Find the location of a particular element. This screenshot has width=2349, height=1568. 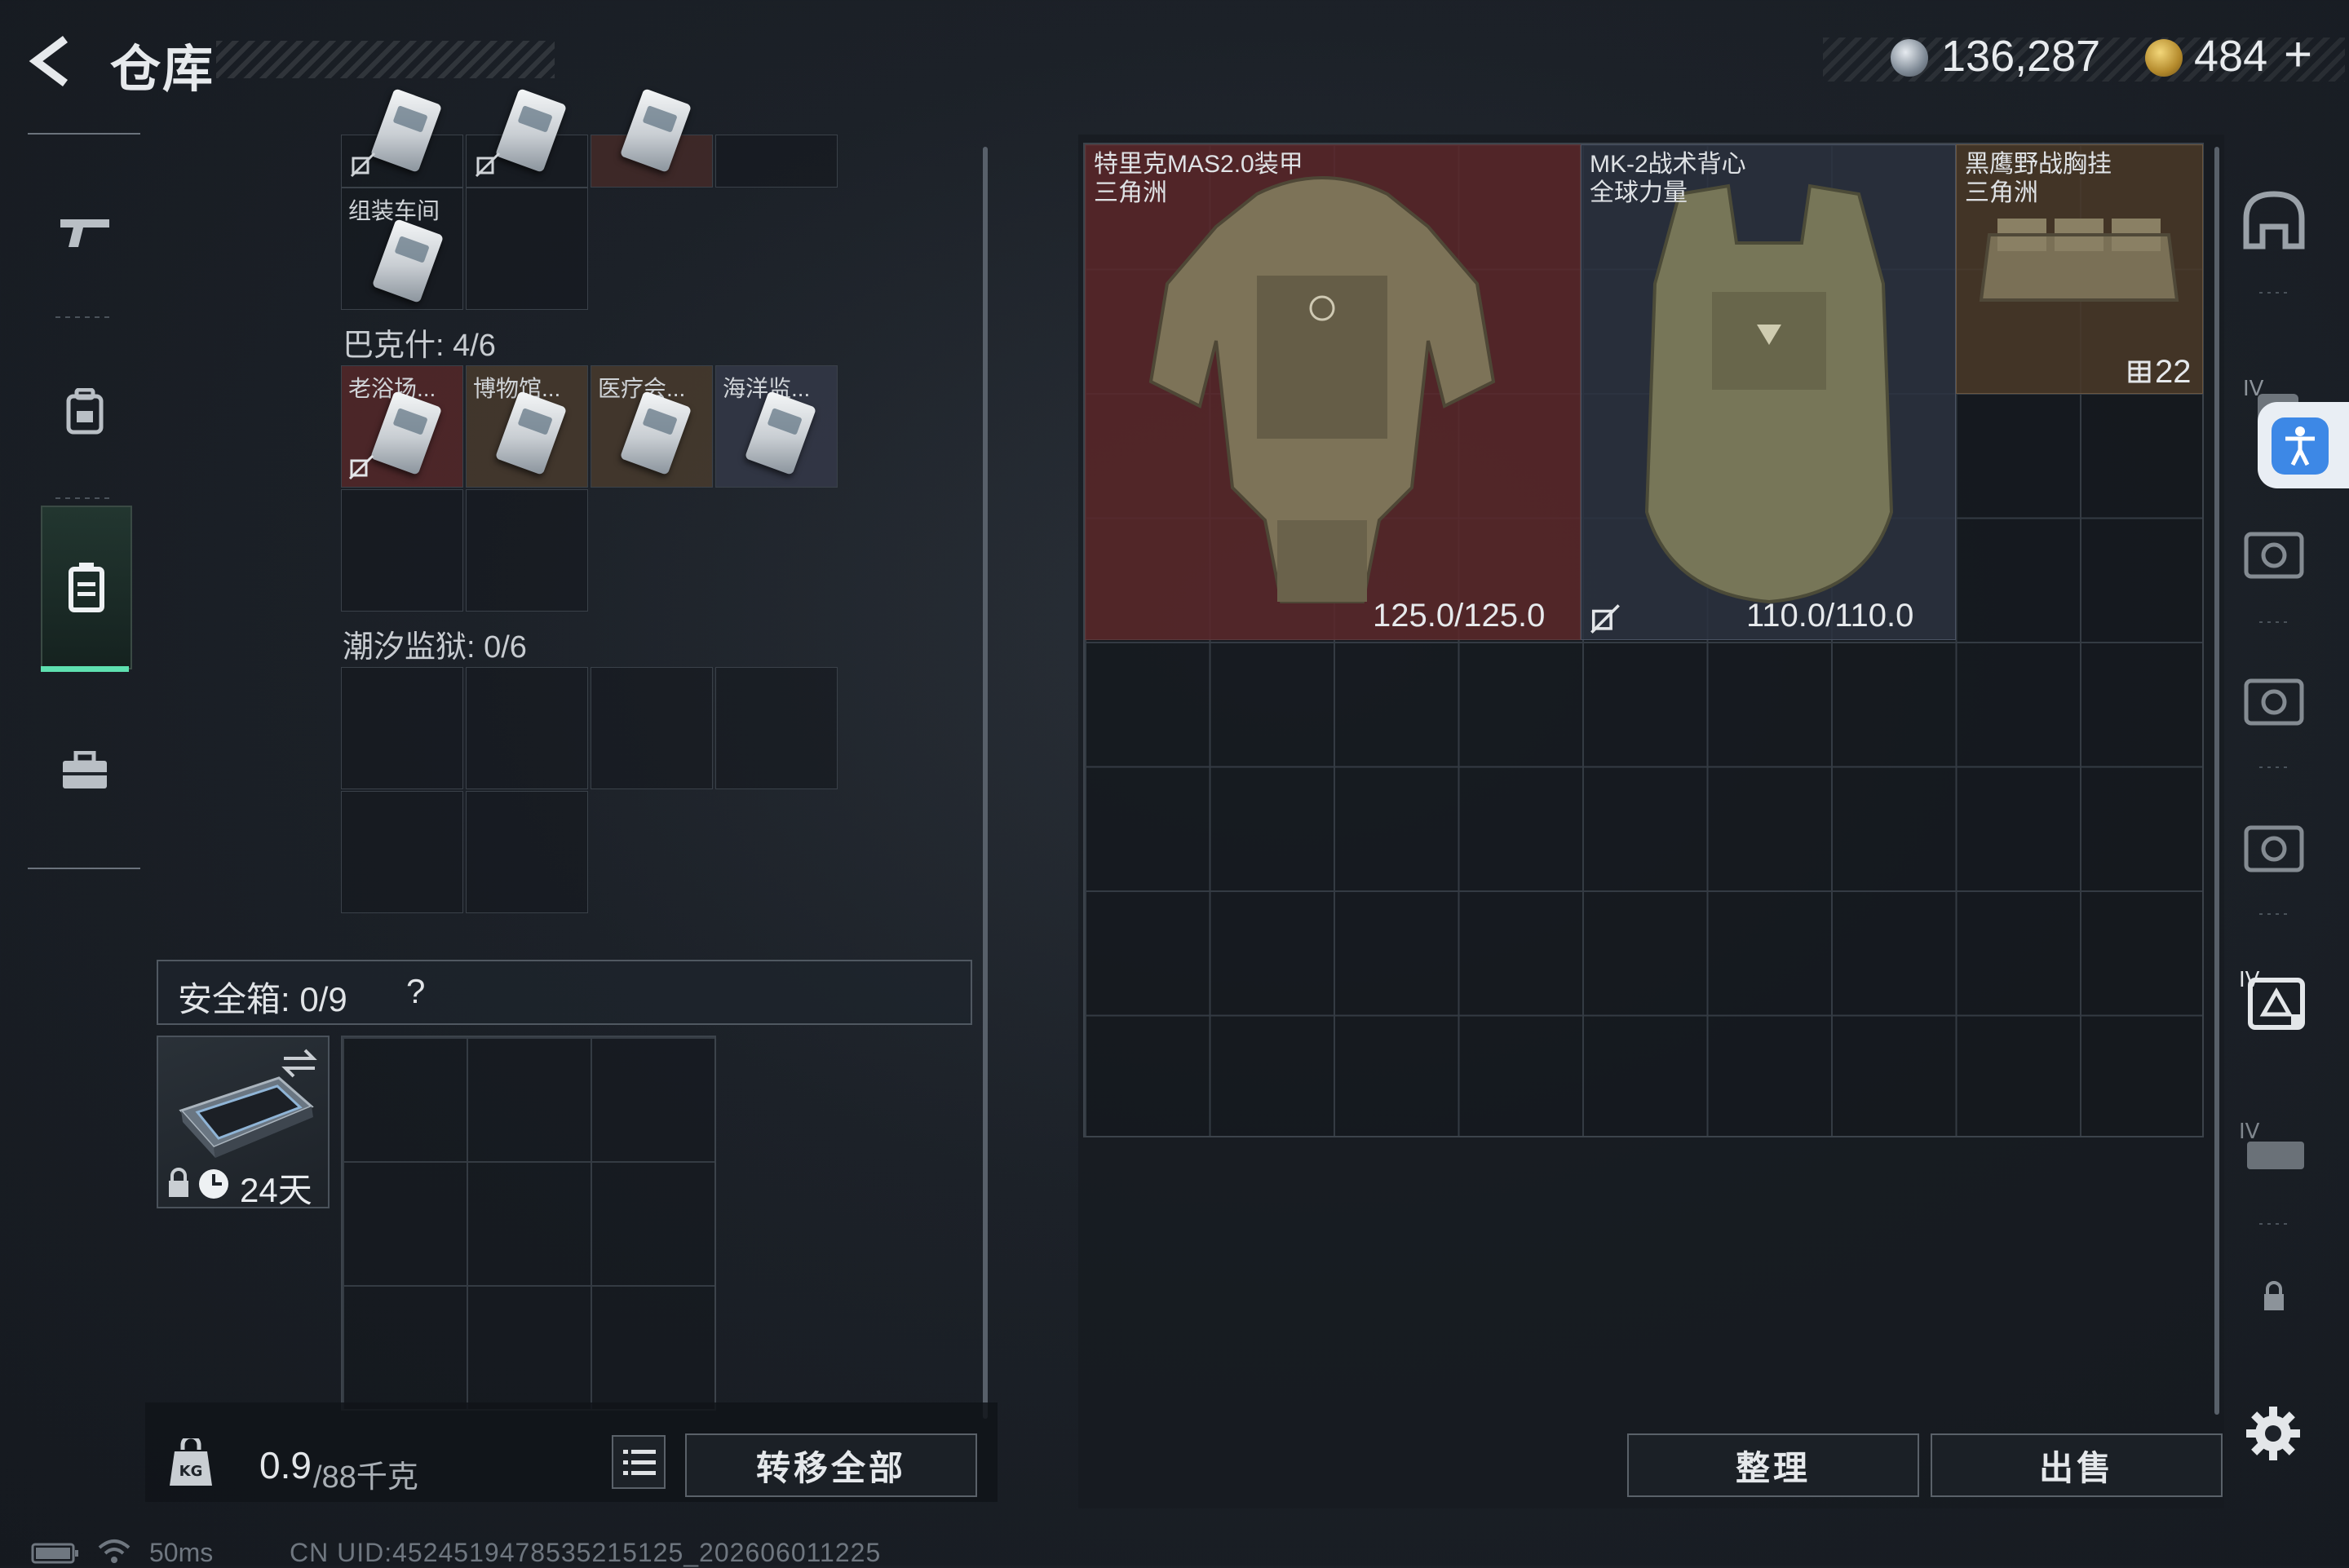

swap-icon is located at coordinates (299, 1063).